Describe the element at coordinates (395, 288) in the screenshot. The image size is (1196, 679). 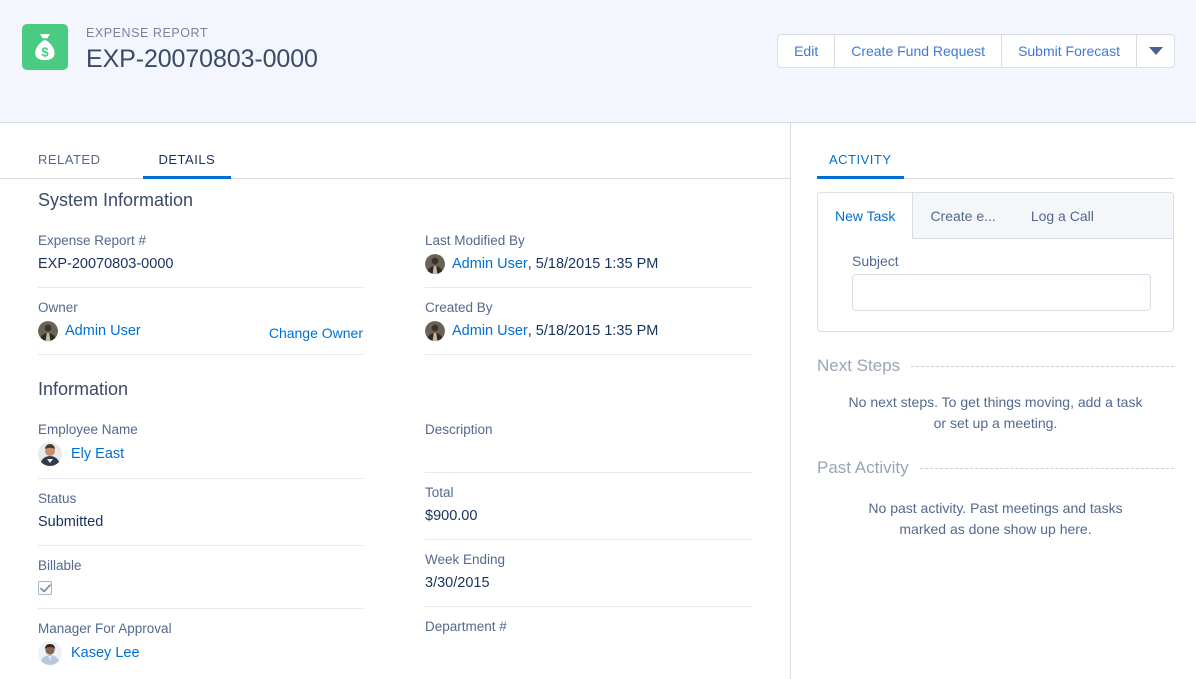
I see `system-information-fields: Expense Report # EXP-20070803-0000 Owner` at that location.